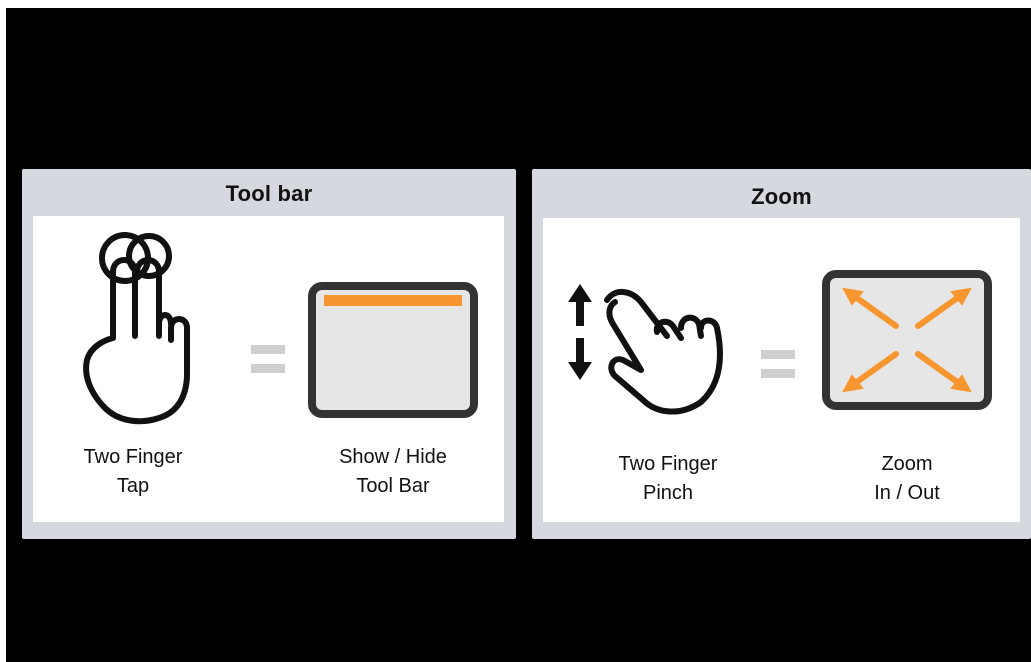 Image resolution: width=1031 pixels, height=662 pixels. I want to click on result-caption: Show / Hide Tool Bar, so click(393, 472).